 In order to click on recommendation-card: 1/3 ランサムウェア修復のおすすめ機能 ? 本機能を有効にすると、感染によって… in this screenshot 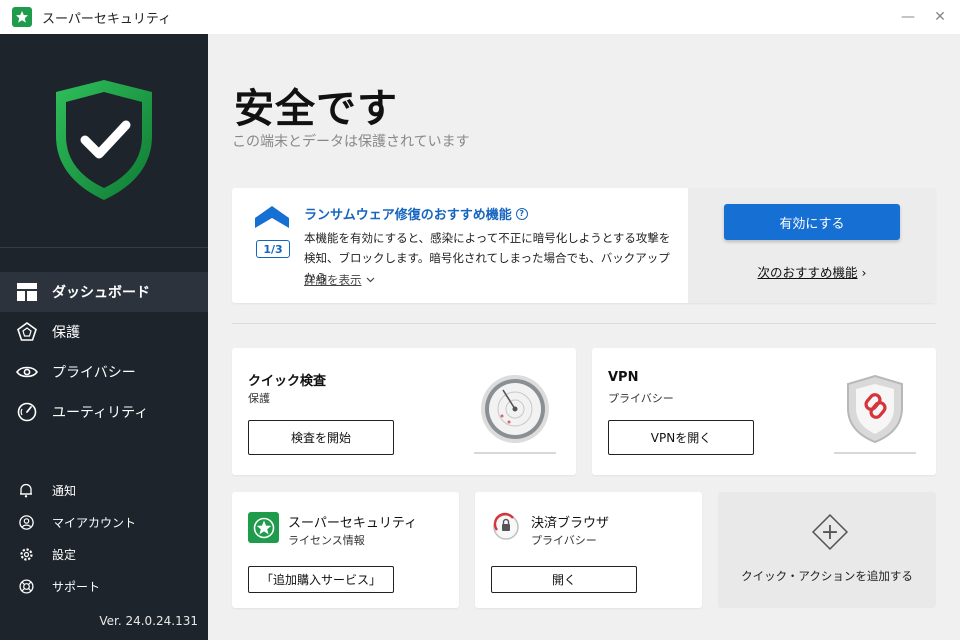, I will do `click(584, 245)`.